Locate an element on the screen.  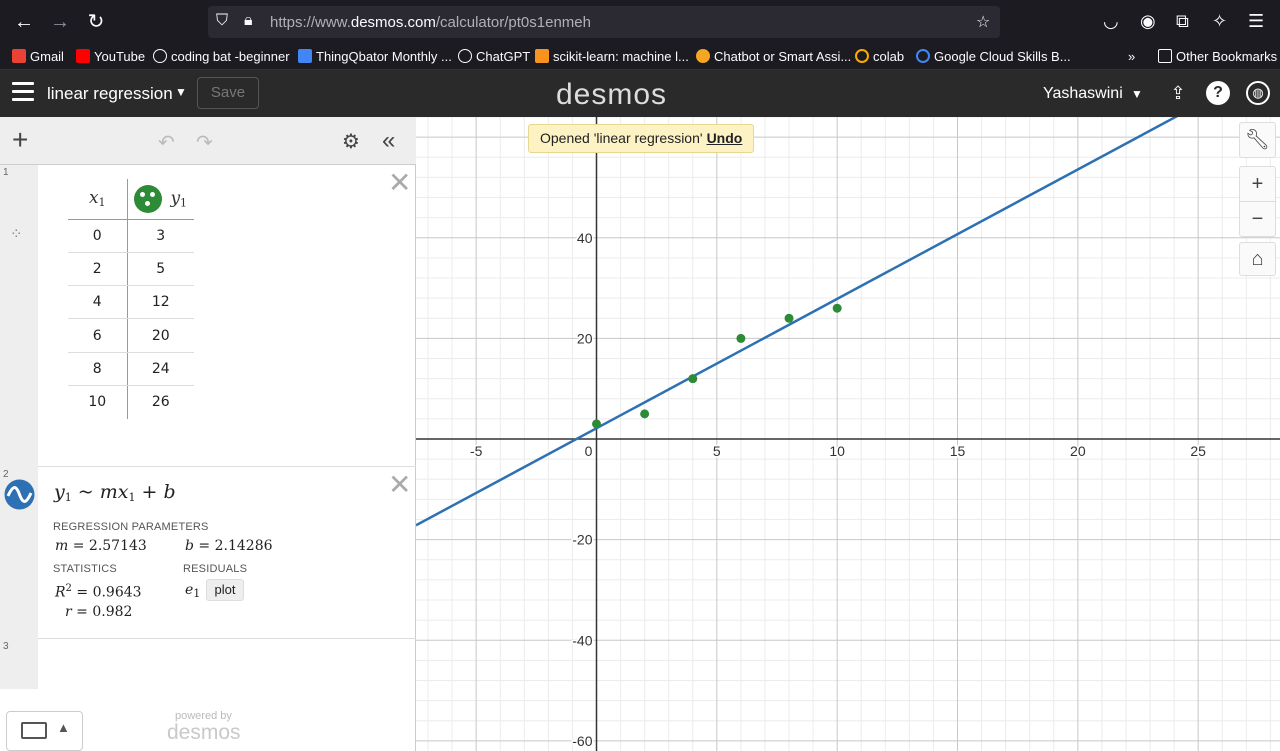
bookmarks-overflow-icon: » is located at coordinates (1131, 56).